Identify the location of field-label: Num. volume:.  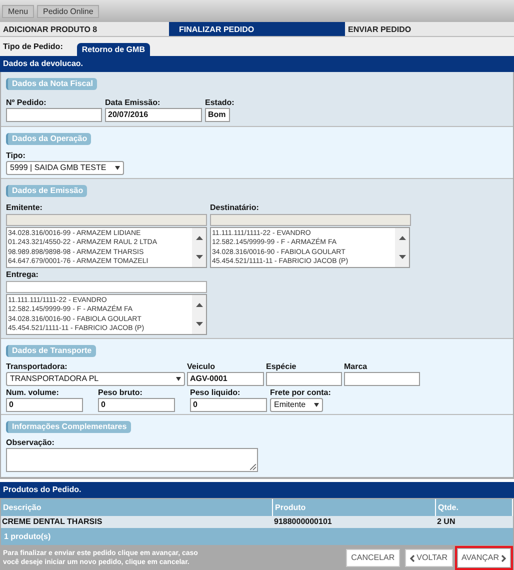
(33, 392).